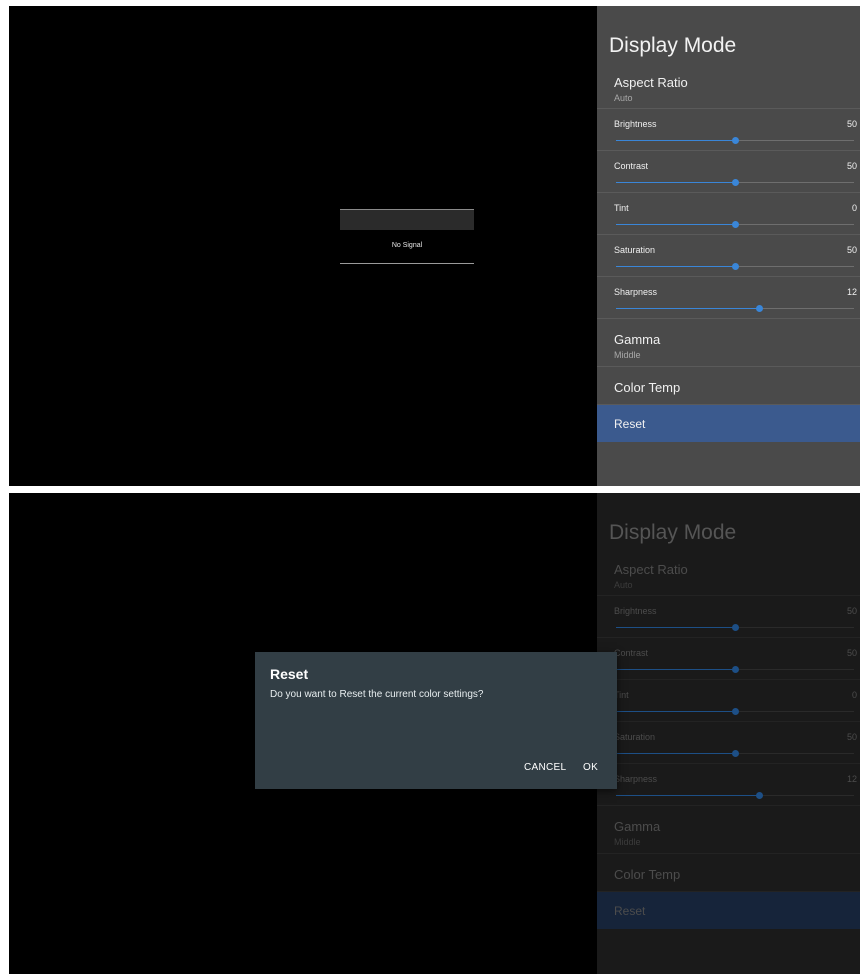 Image resolution: width=860 pixels, height=974 pixels. Describe the element at coordinates (590, 767) in the screenshot. I see `ok-button: OK` at that location.